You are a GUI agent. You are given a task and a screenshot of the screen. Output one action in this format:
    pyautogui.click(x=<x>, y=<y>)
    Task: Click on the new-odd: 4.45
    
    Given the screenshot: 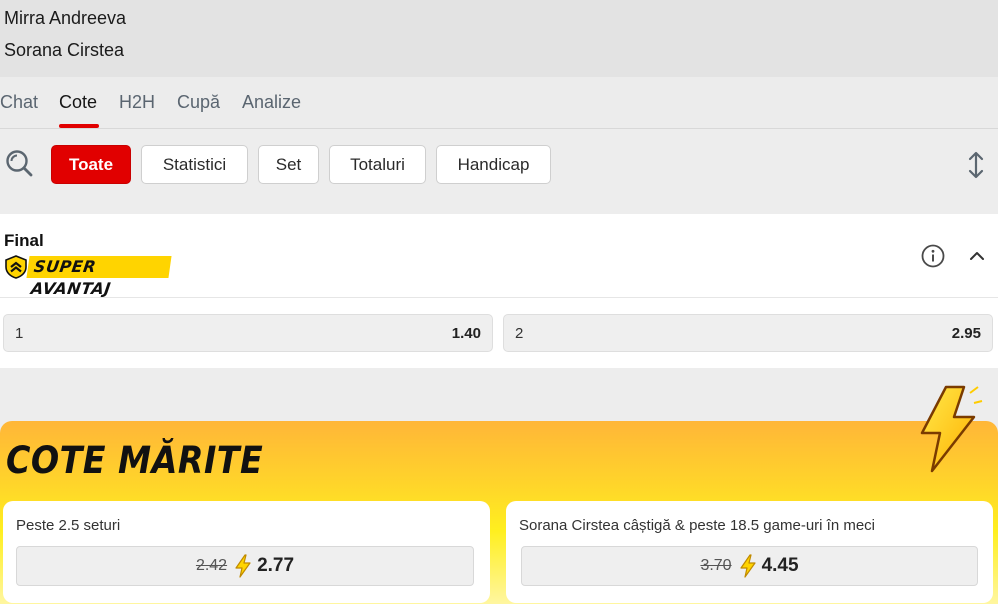 What is the action you would take?
    pyautogui.click(x=780, y=565)
    